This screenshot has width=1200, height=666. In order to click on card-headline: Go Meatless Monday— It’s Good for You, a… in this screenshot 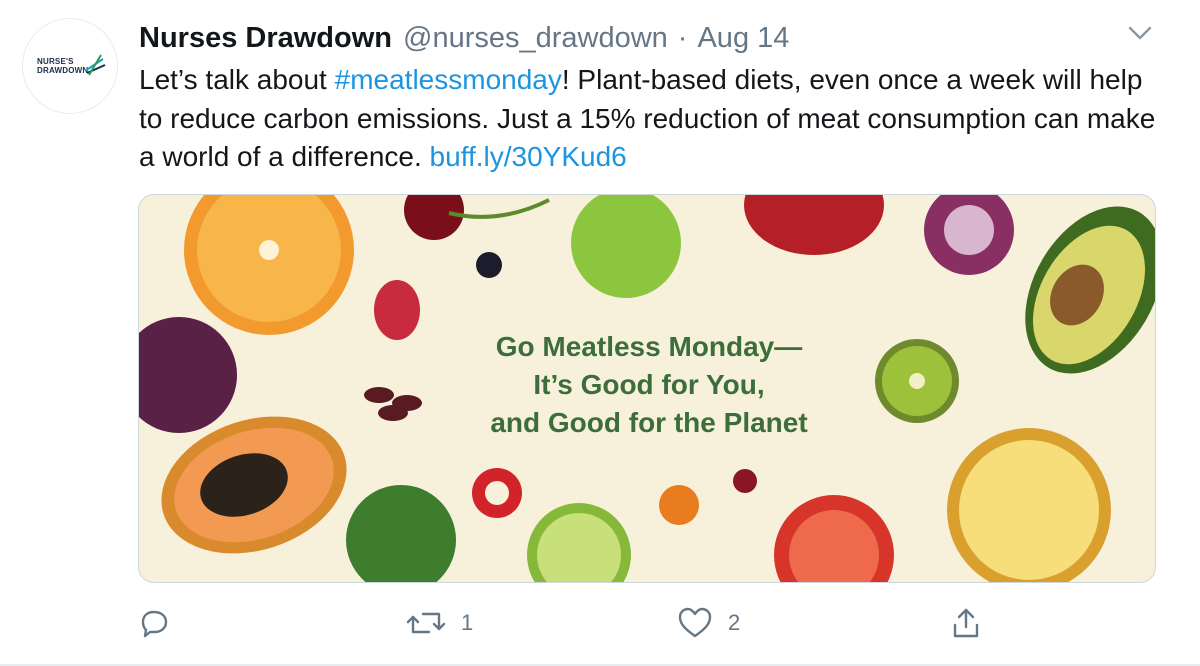, I will do `click(649, 385)`.